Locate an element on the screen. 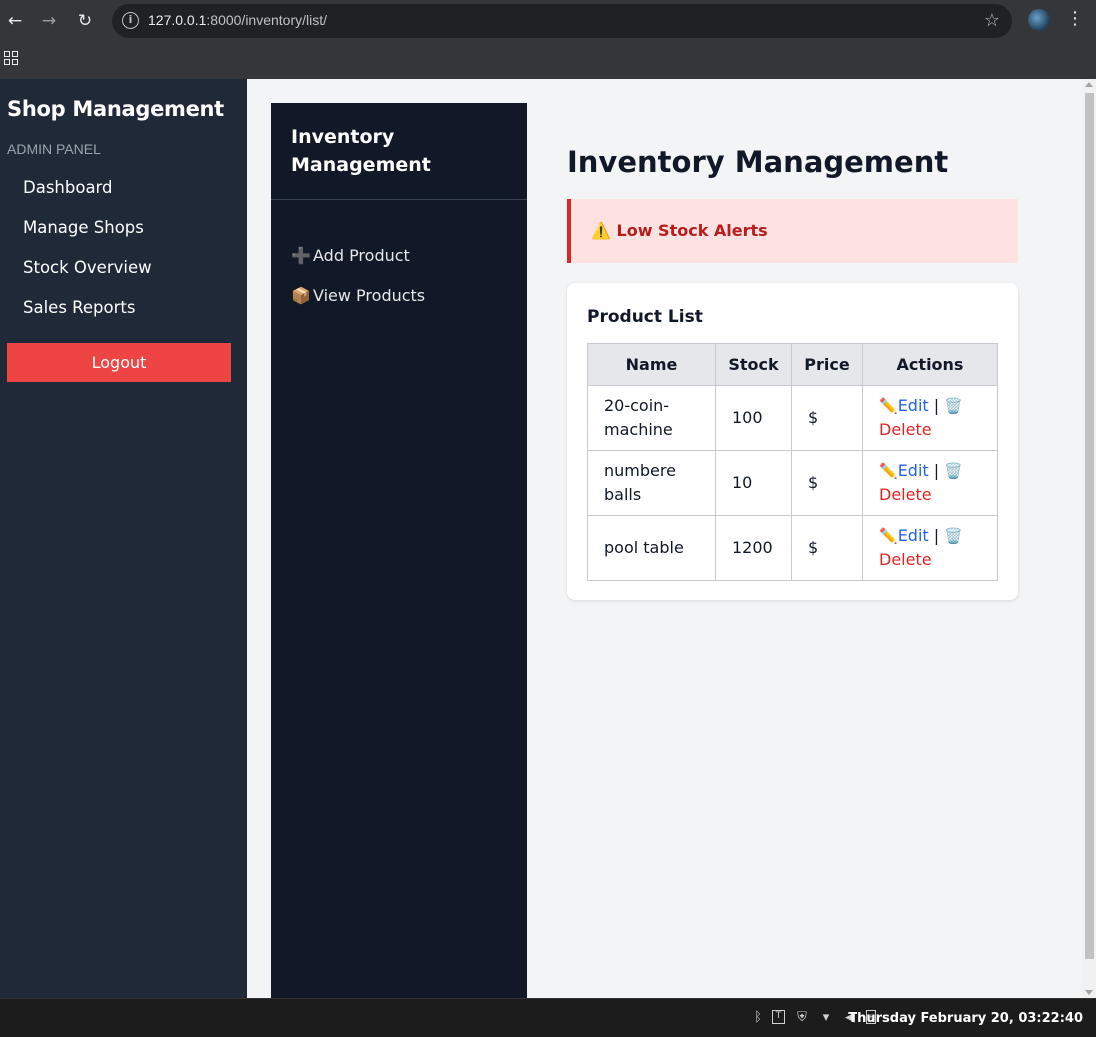  wifi-icon: ▾ is located at coordinates (826, 1018).